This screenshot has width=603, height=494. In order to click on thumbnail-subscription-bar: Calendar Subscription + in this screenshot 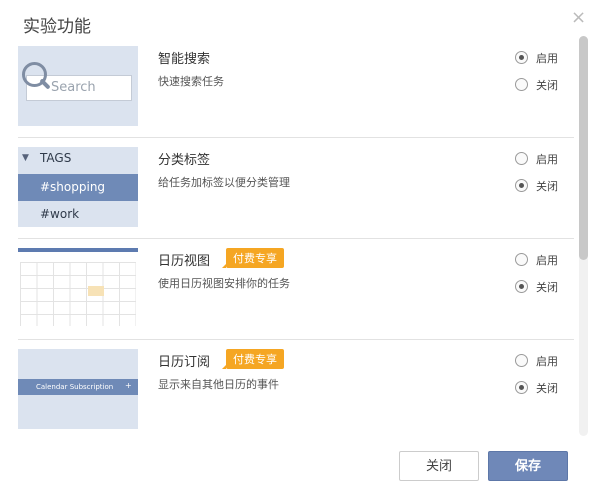, I will do `click(78, 387)`.